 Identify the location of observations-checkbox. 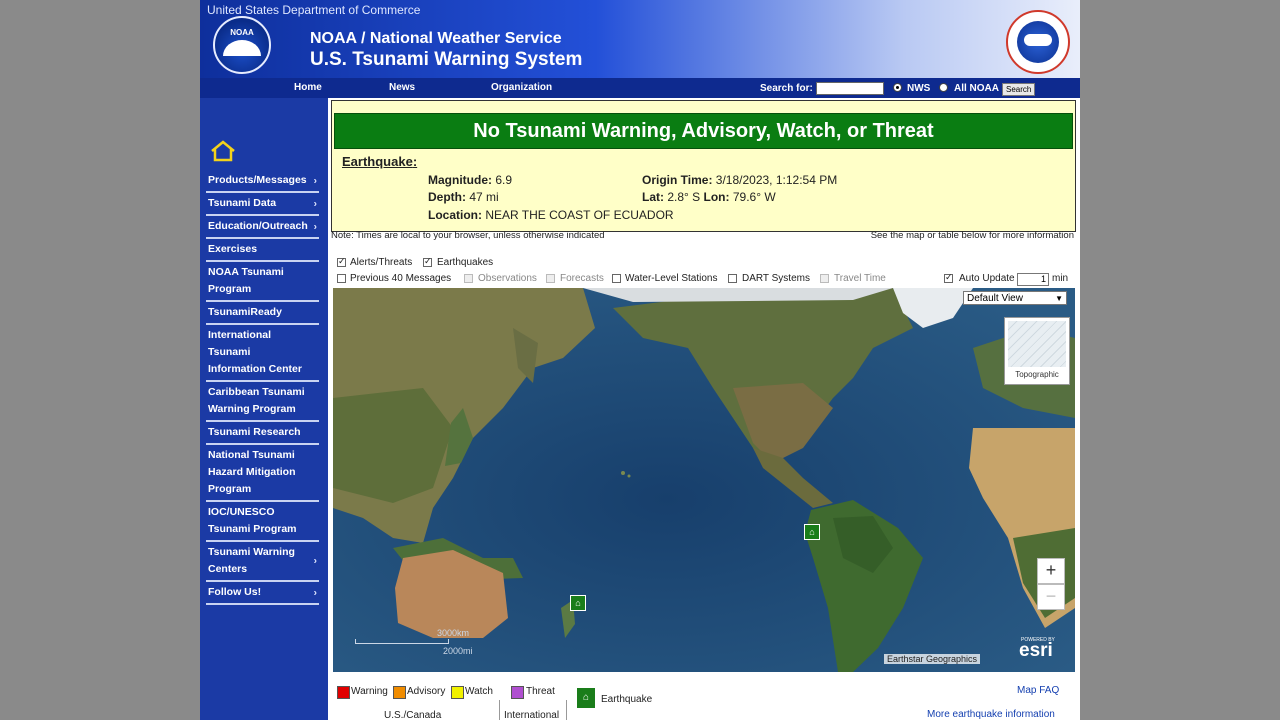
(468, 278).